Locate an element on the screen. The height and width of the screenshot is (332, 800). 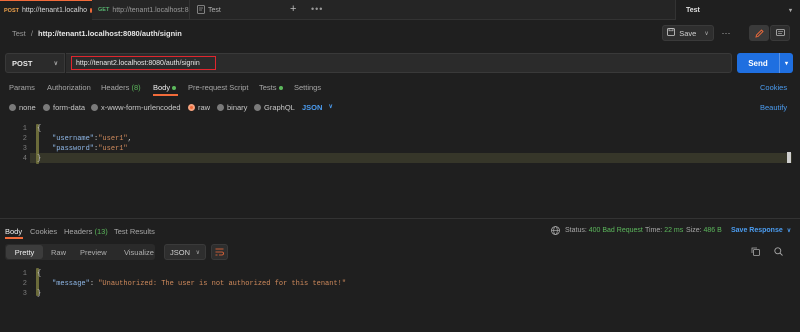
tab-params: Params is located at coordinates (22, 87).